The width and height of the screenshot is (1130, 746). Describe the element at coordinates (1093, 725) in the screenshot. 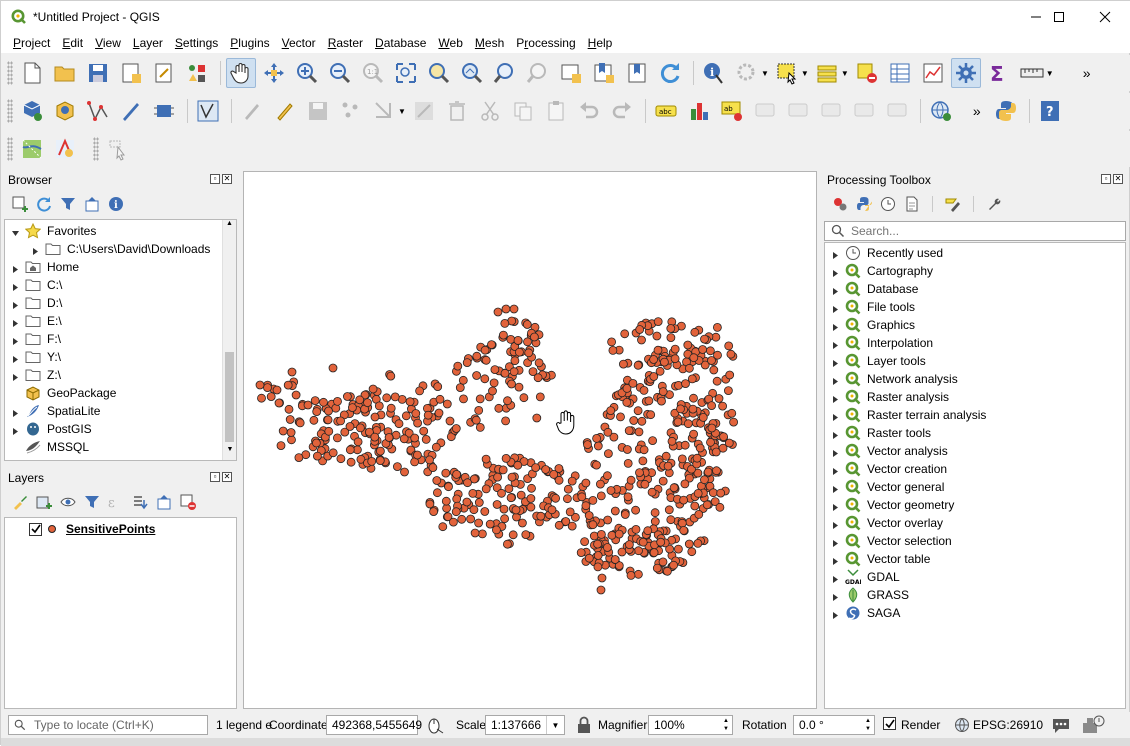

I see `plugin-update-icon` at that location.